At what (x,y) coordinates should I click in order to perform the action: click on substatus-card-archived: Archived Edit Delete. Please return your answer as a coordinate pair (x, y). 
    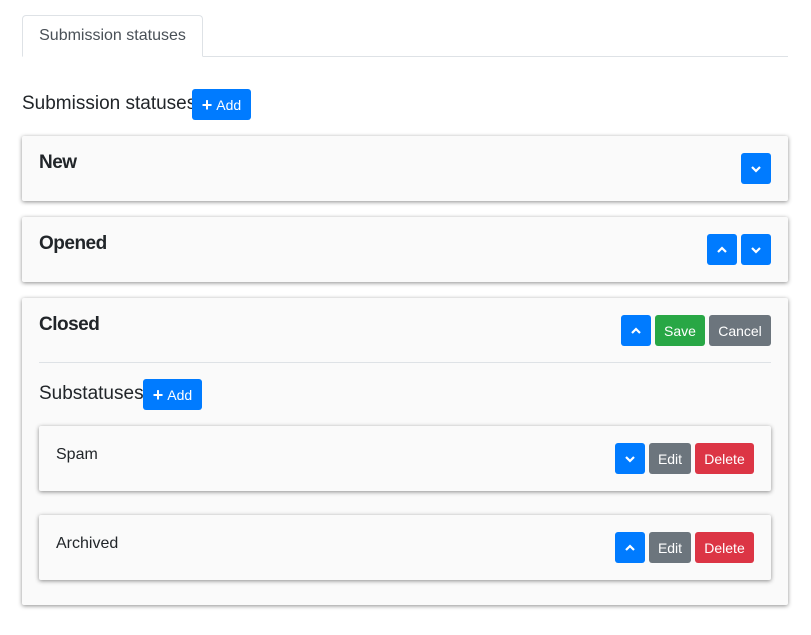
    Looking at the image, I should click on (405, 547).